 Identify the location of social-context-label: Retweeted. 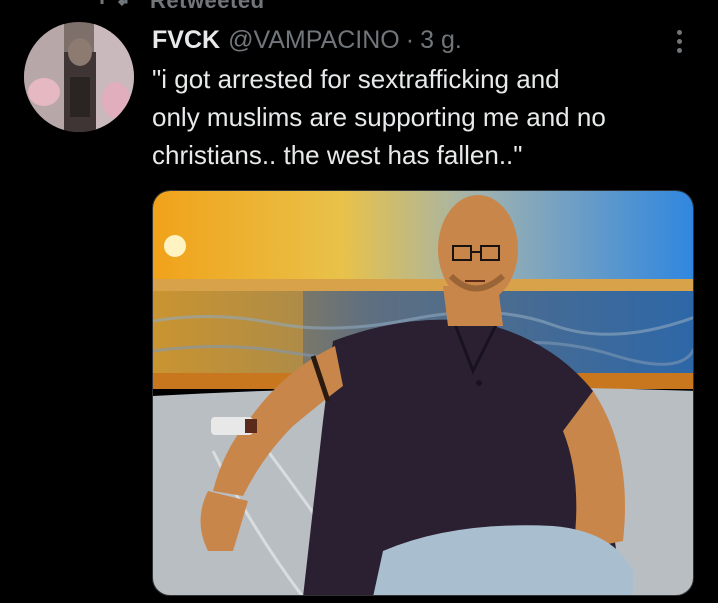
(207, 7).